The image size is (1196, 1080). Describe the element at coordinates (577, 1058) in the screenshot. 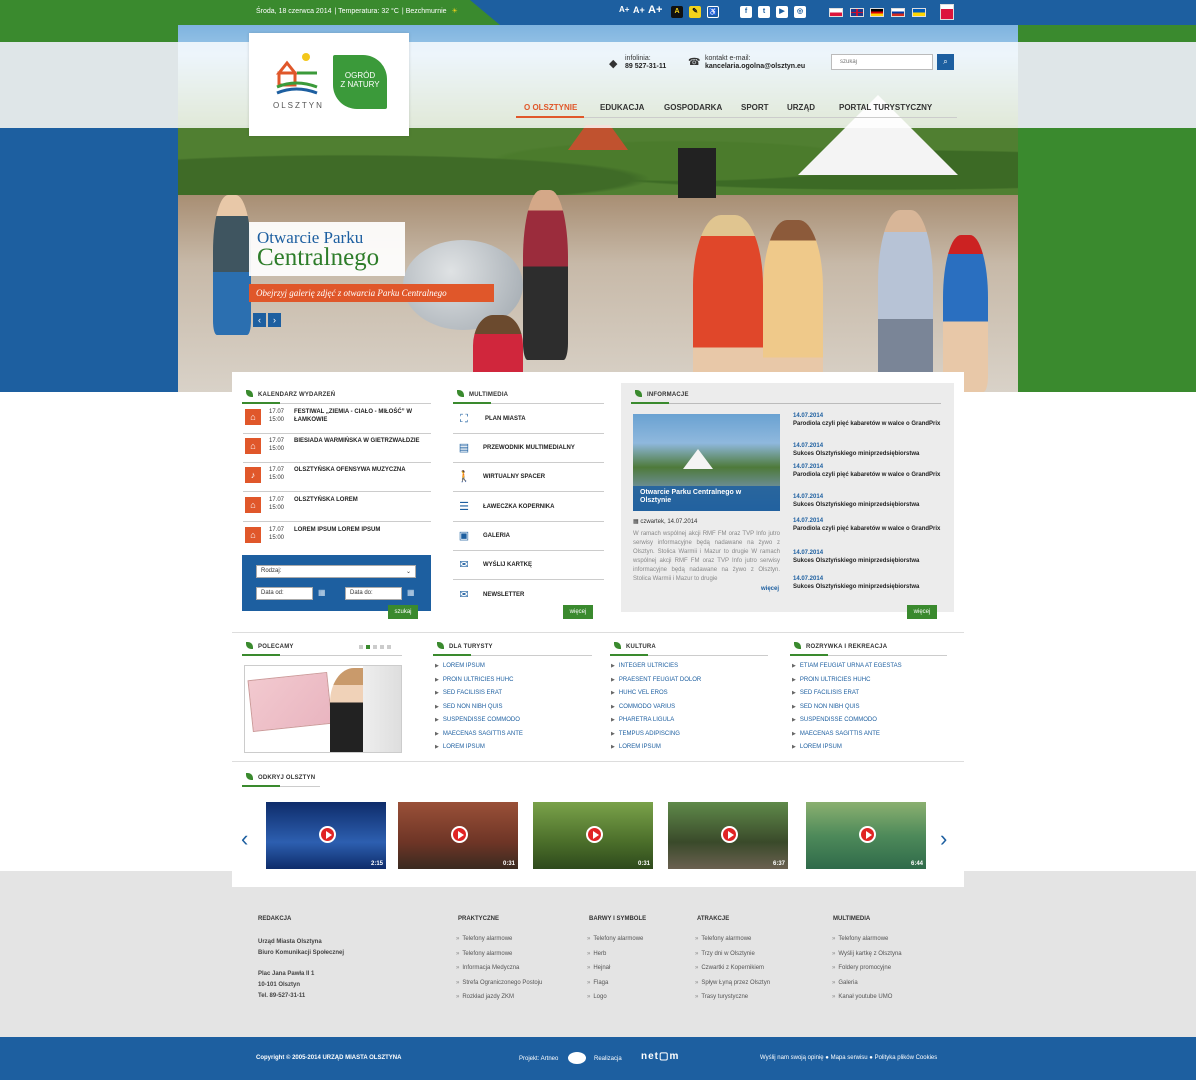

I see `artneo-logo-icon` at that location.